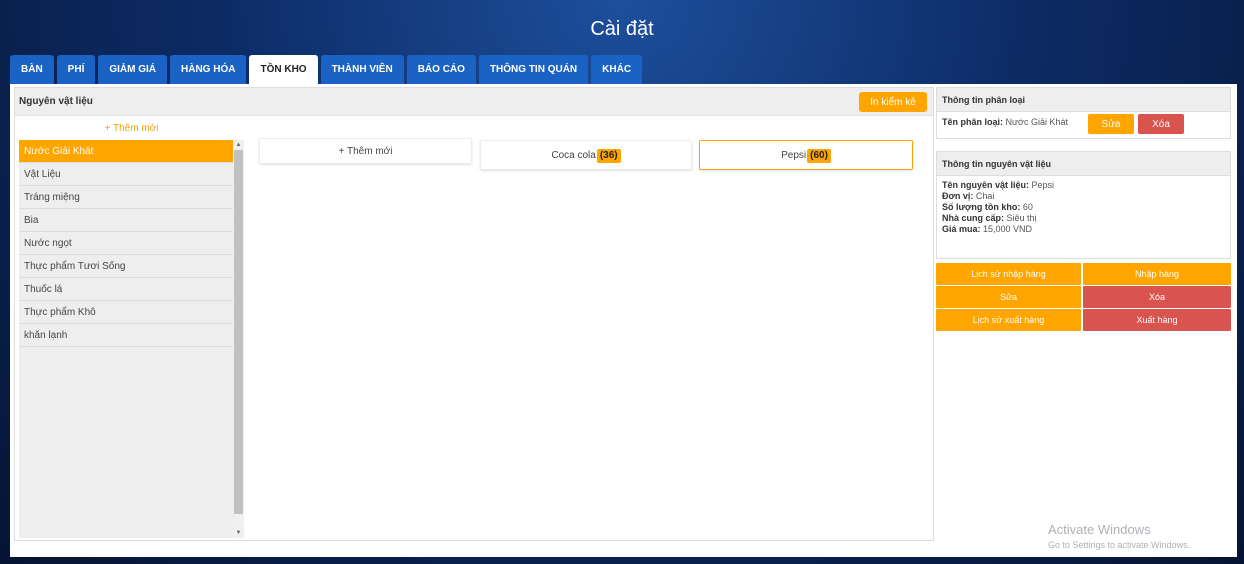 Image resolution: width=1244 pixels, height=564 pixels. What do you see at coordinates (573, 155) in the screenshot?
I see `material-name: Coca cola` at bounding box center [573, 155].